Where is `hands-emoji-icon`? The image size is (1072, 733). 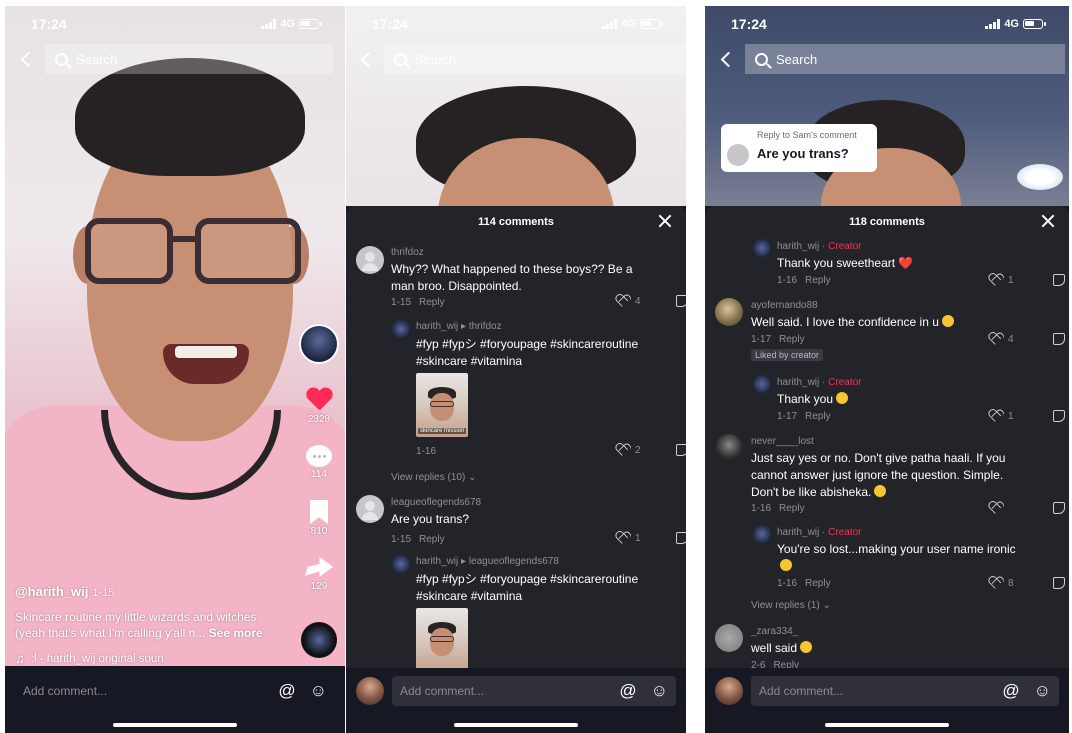 hands-emoji-icon is located at coordinates (947, 321).